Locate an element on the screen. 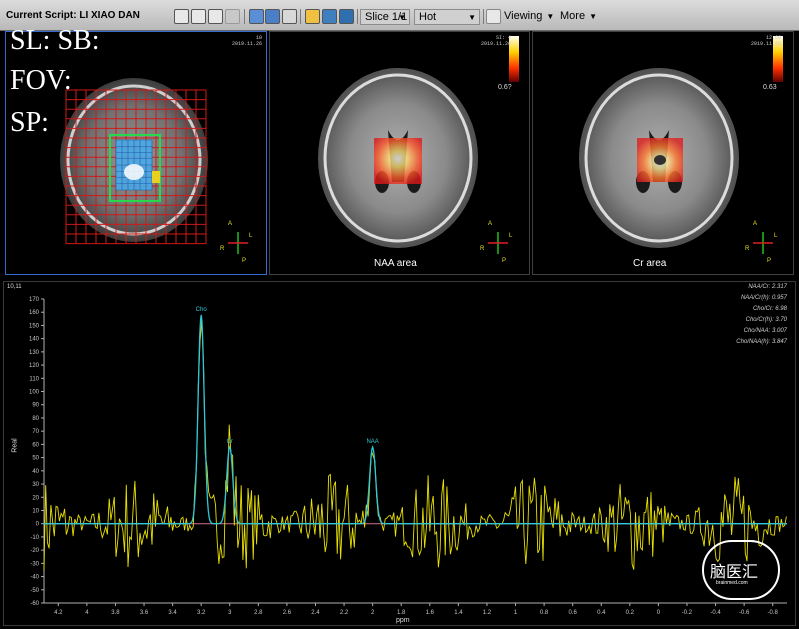  y-tick-label: -30 is located at coordinates (34, 564).